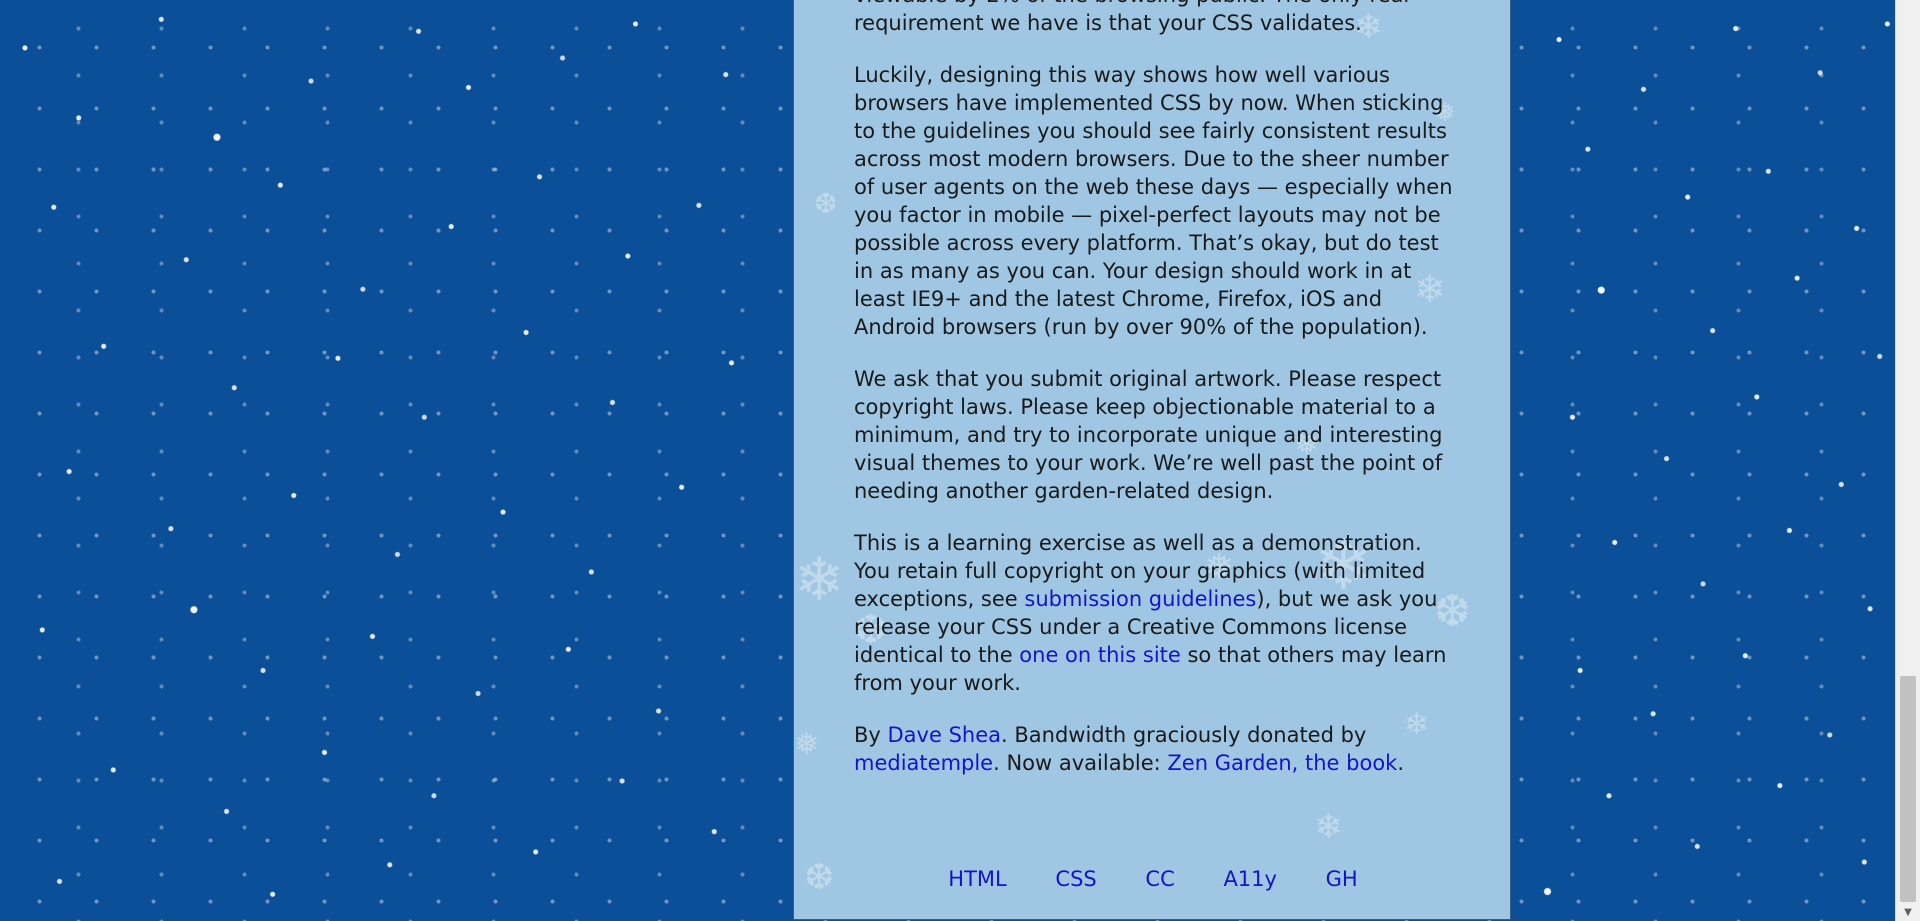  I want to click on footer-link-html: HTML, so click(977, 879).